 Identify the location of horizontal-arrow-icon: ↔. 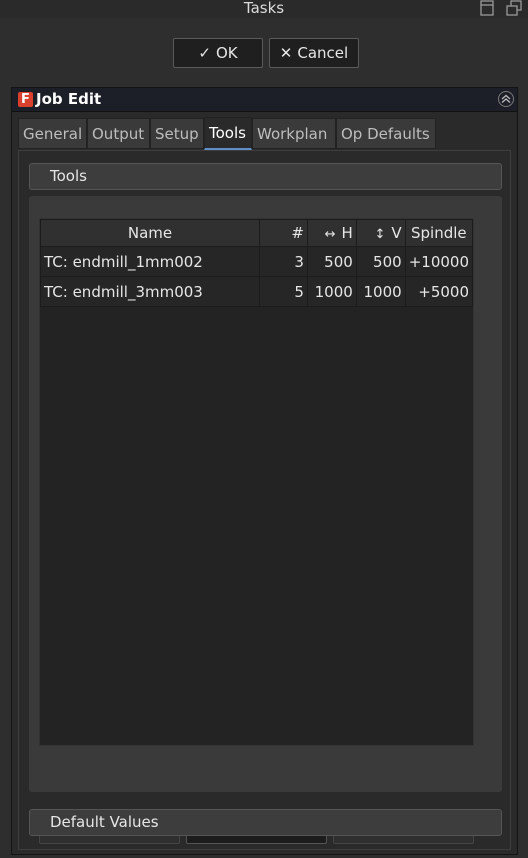
(330, 234).